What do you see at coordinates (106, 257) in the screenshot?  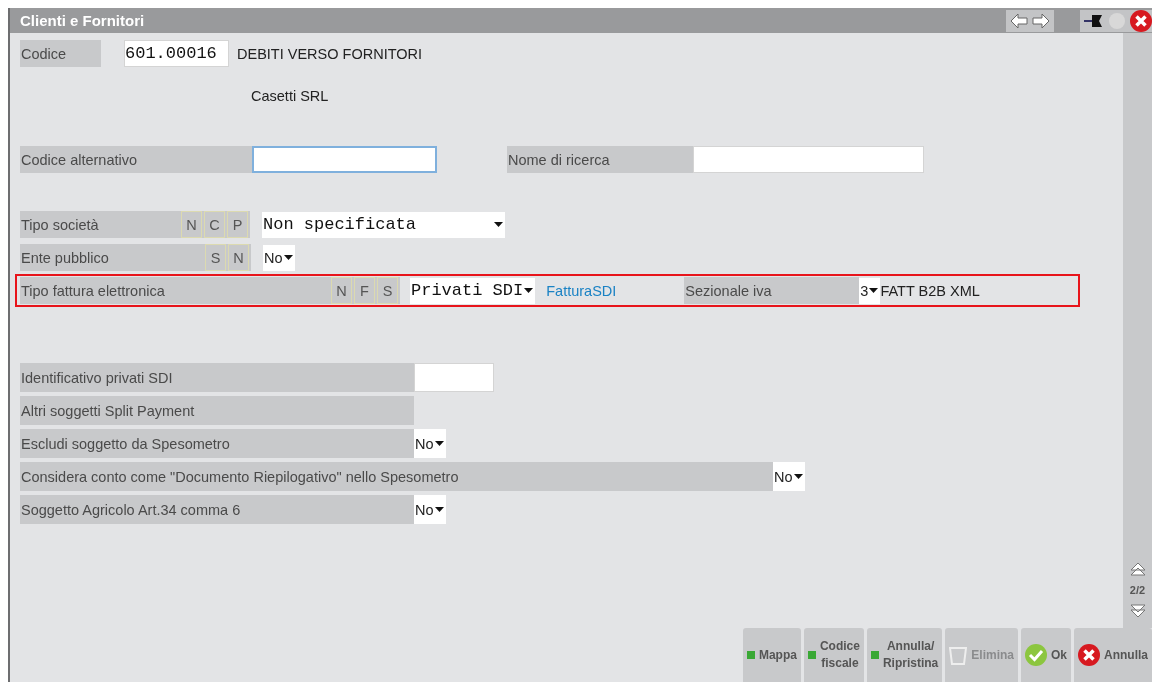 I see `field-label: Ente pubblico` at bounding box center [106, 257].